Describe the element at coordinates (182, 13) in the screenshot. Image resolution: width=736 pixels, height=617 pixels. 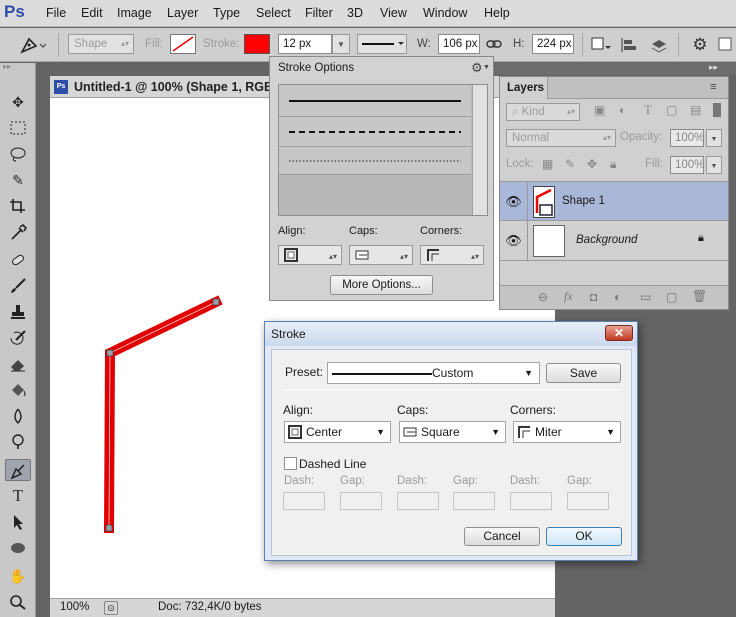
I see `menu-layer: Layer` at that location.